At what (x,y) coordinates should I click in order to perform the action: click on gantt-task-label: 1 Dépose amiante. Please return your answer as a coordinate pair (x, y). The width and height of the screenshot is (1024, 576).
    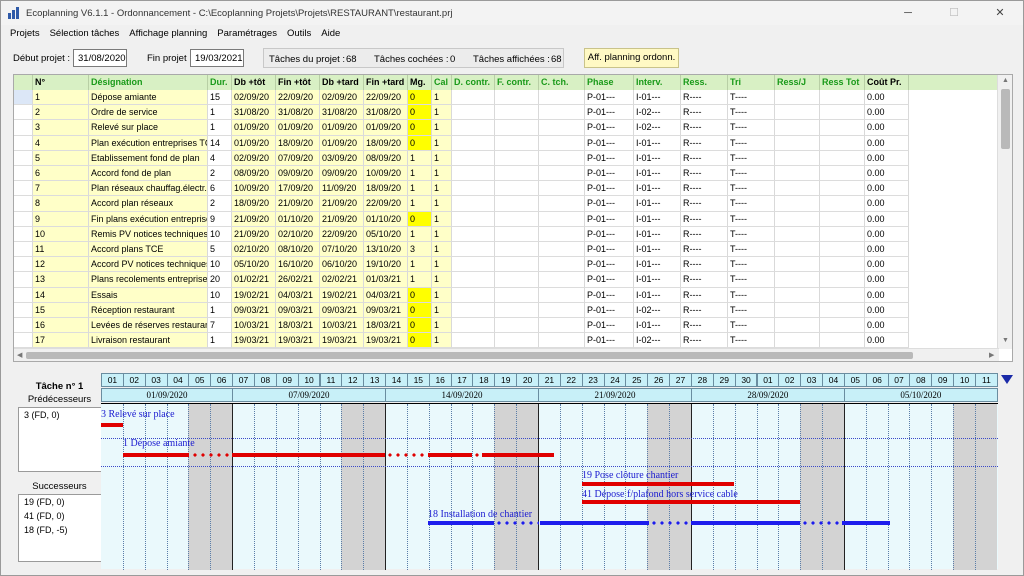
    Looking at the image, I should click on (159, 443).